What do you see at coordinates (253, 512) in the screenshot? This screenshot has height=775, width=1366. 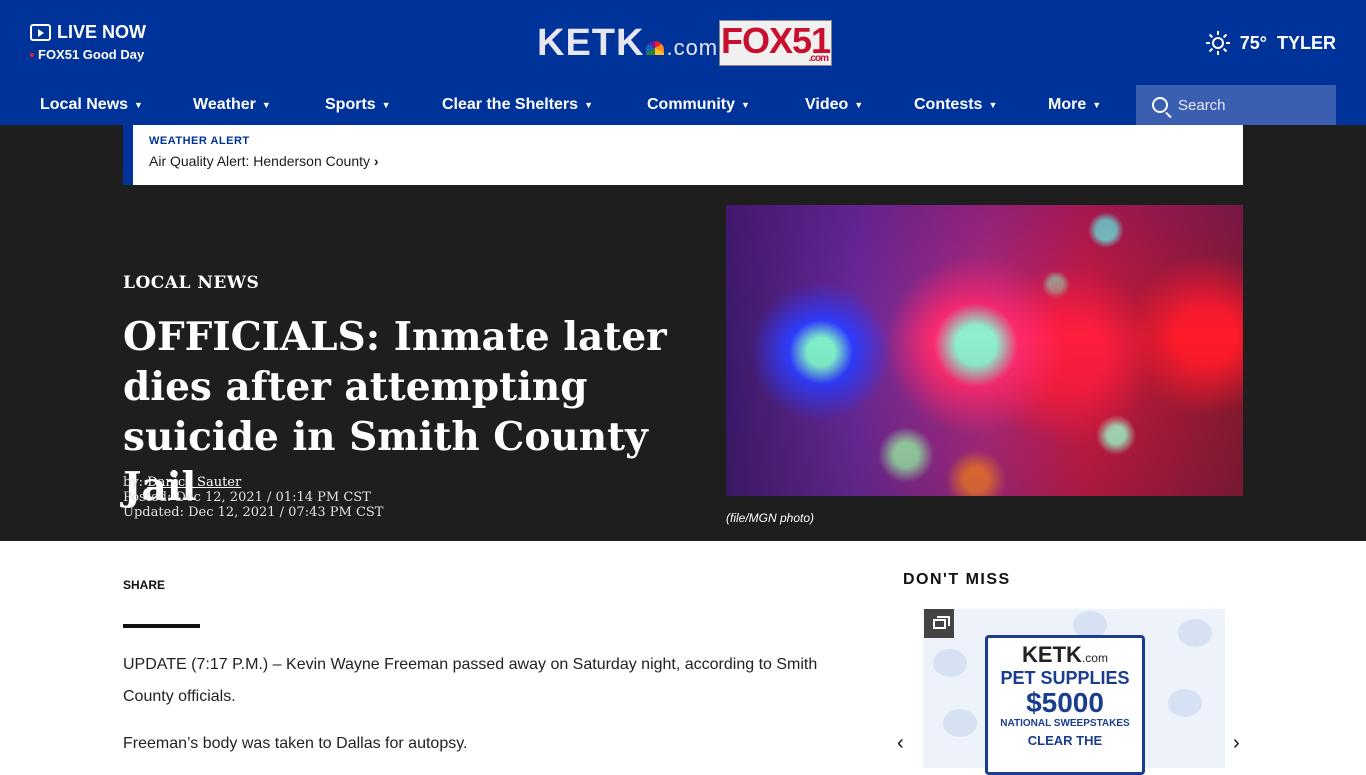 I see `updated-date: Updated: Dec 12, 2021 / 07:43 PM CST` at bounding box center [253, 512].